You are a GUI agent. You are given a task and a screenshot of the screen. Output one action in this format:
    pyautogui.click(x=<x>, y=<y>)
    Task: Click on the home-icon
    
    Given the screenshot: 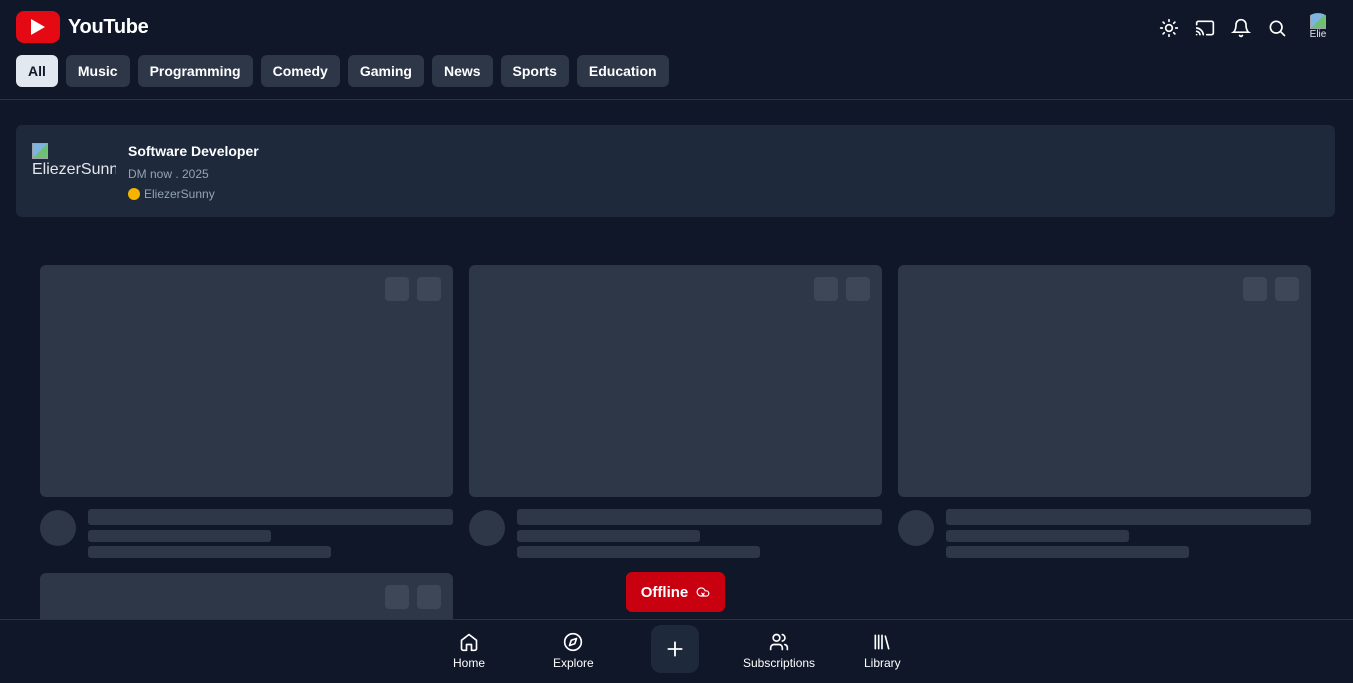 What is the action you would take?
    pyautogui.click(x=469, y=642)
    